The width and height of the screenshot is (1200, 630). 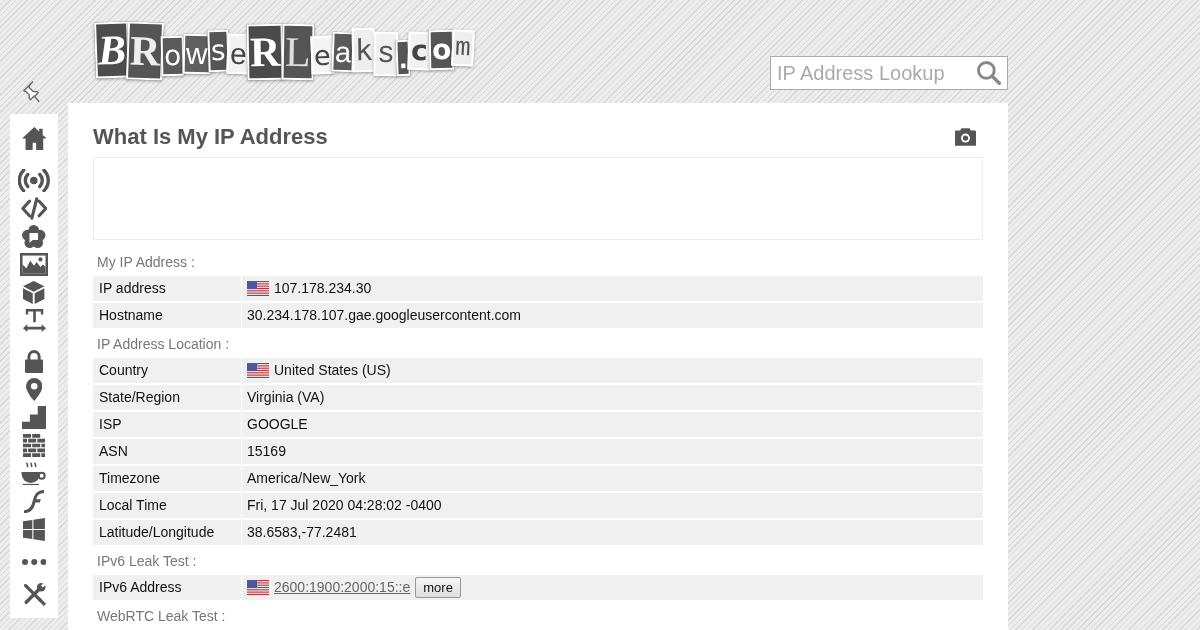 I want to click on flower-icon, so click(x=34, y=236).